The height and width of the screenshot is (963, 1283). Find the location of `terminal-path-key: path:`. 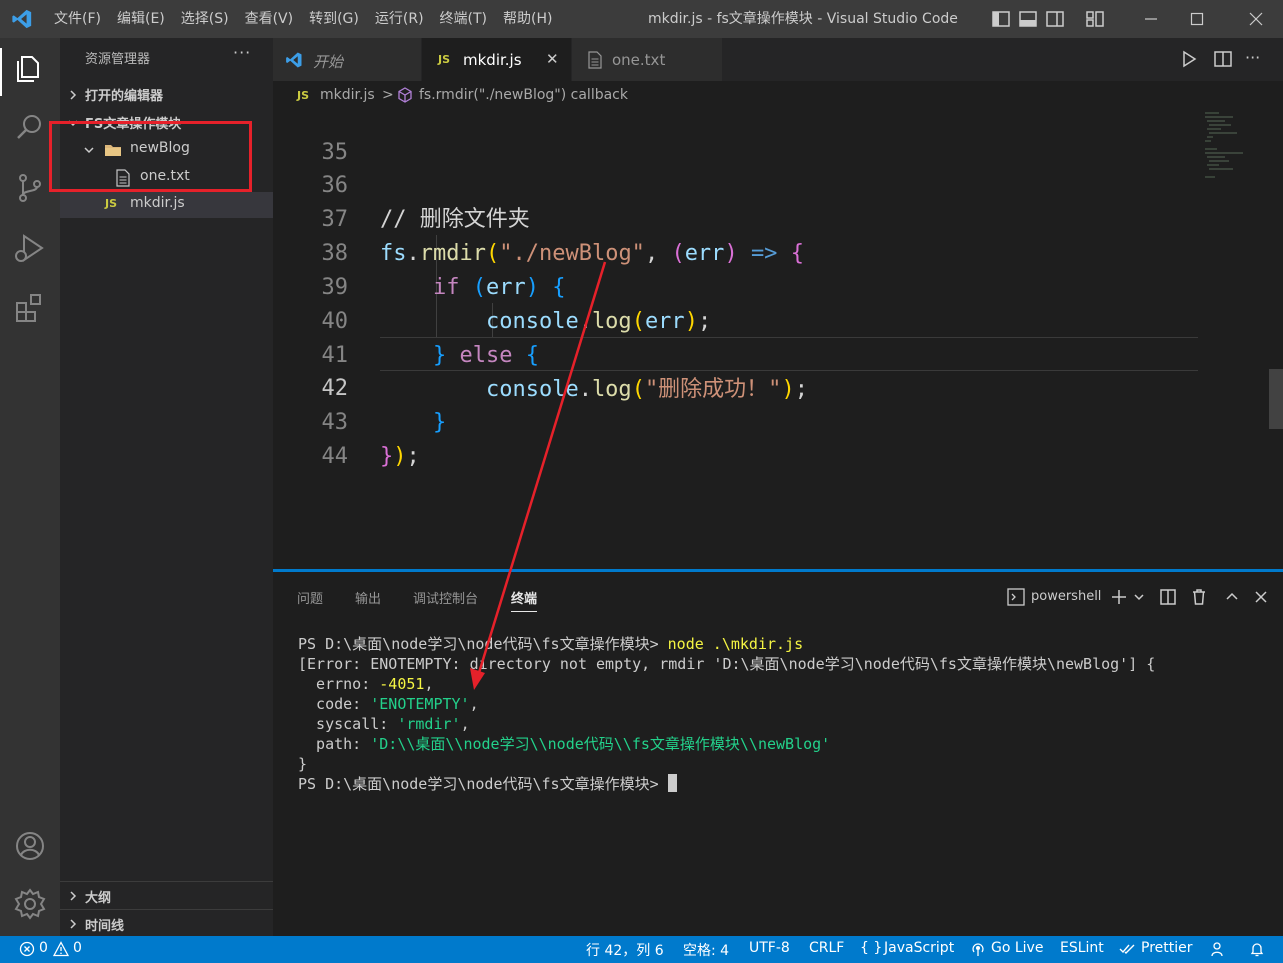

terminal-path-key: path: is located at coordinates (334, 744).